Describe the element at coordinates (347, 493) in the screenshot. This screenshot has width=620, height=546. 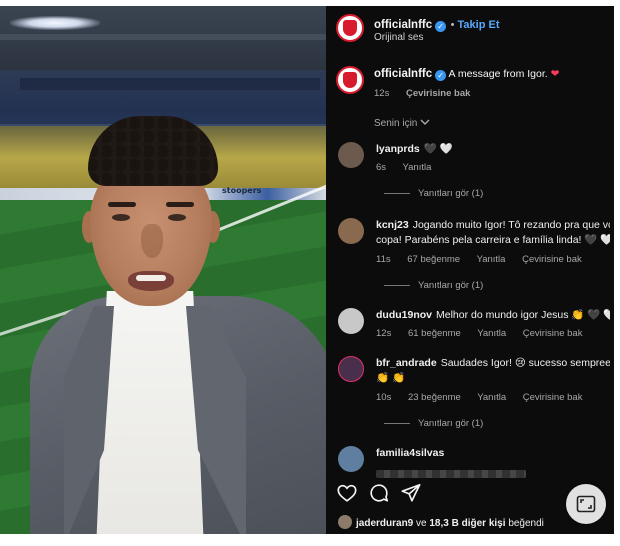
I see `heart-icon` at that location.